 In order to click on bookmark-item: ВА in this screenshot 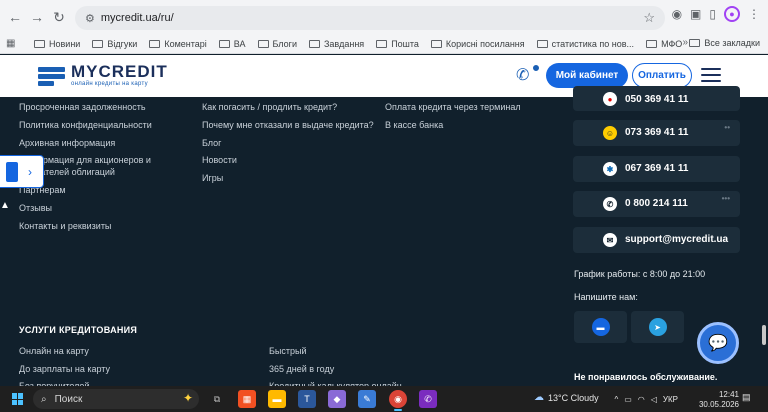, I will do `click(232, 44)`.